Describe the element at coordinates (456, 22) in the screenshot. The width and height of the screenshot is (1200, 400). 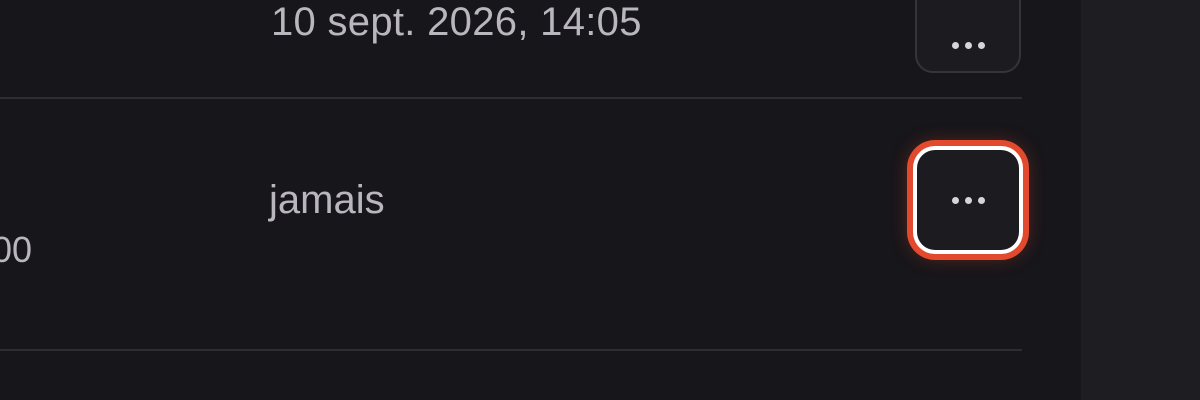
I see `last-used-date: 10 sept. 2026, 14:05` at that location.